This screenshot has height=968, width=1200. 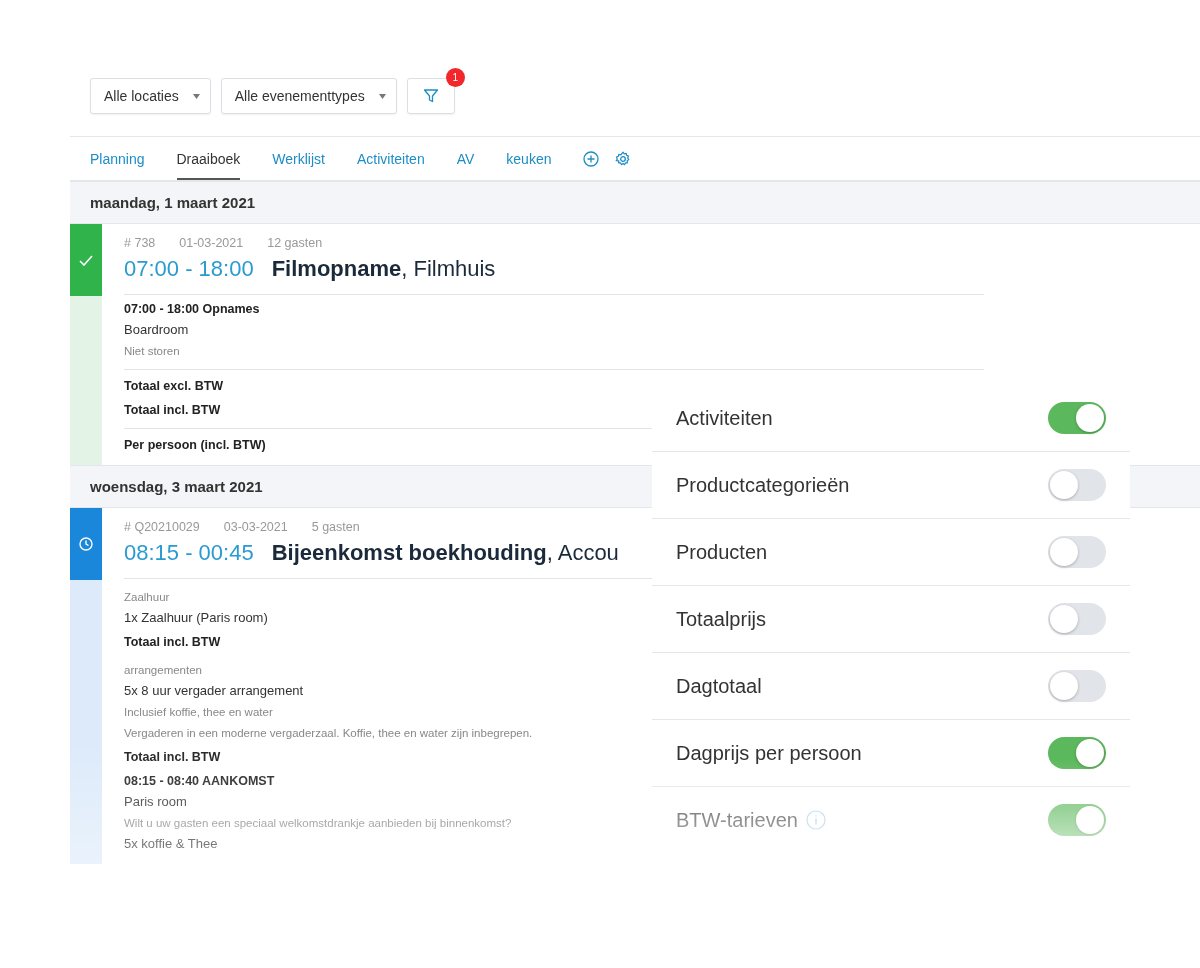 What do you see at coordinates (465, 158) in the screenshot?
I see `tab: AV` at bounding box center [465, 158].